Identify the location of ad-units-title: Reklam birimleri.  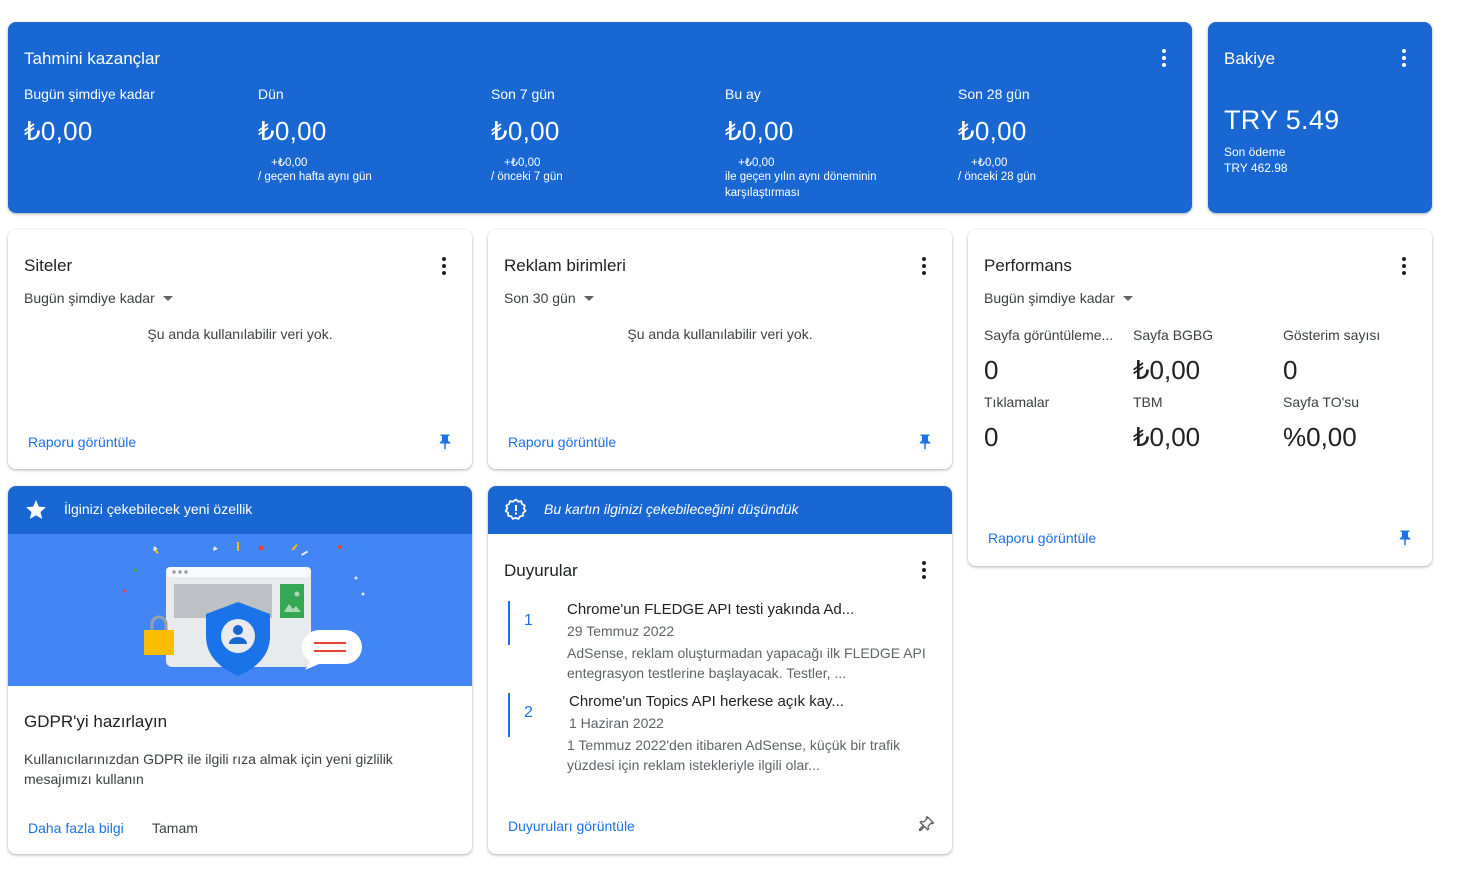
(565, 265).